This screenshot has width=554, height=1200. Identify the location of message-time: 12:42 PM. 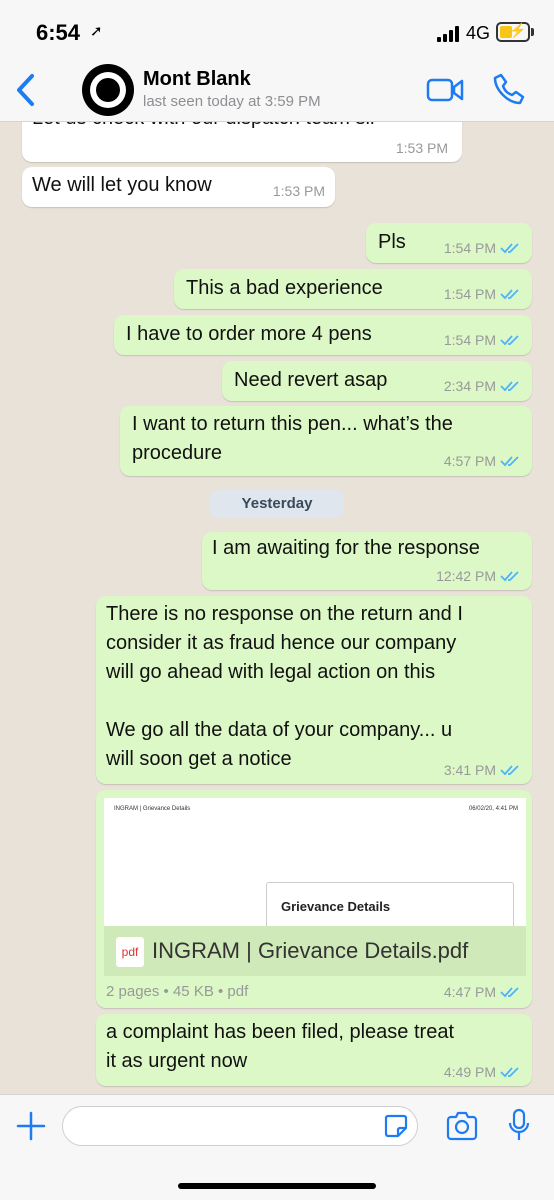
(466, 576).